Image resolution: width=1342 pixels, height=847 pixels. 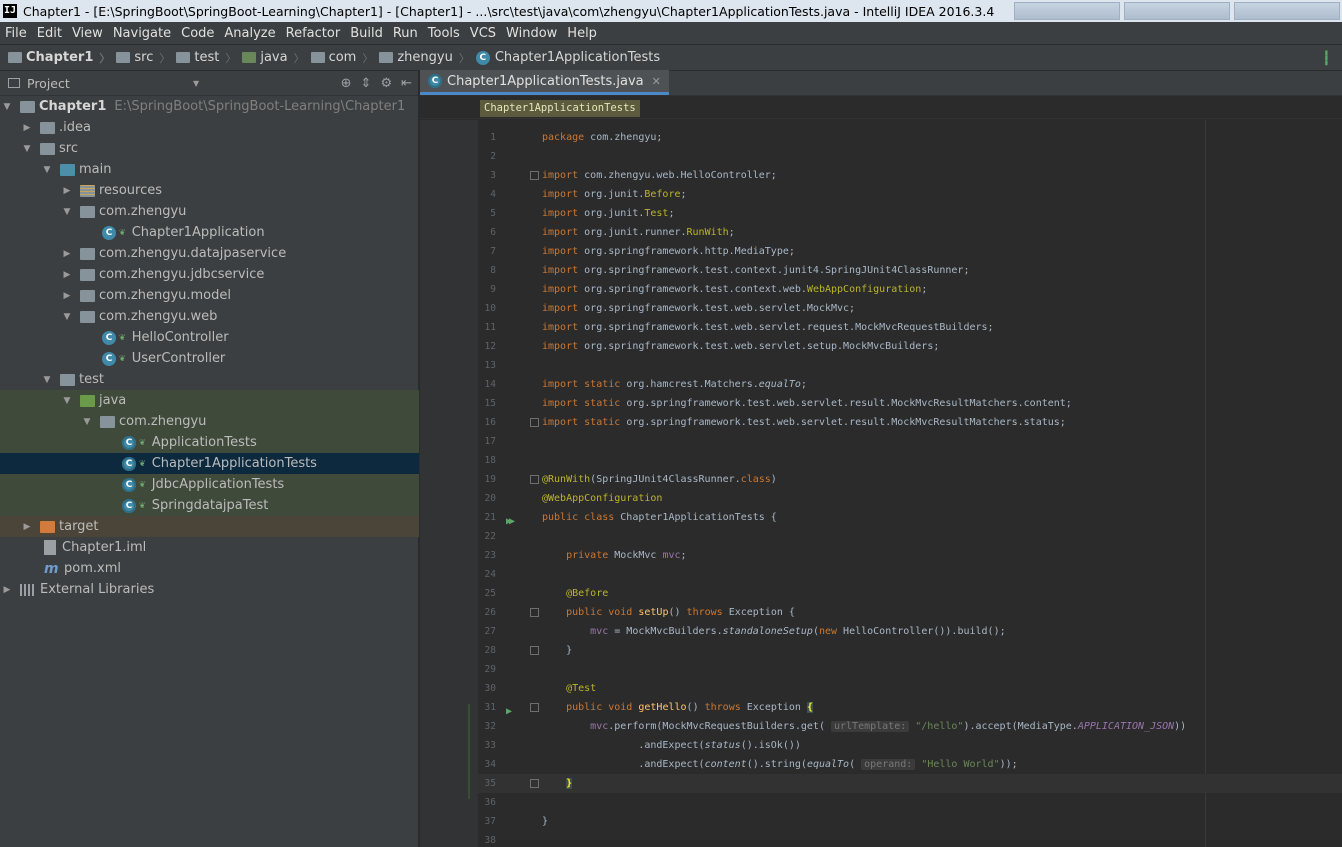 What do you see at coordinates (209, 58) in the screenshot?
I see `crumb-test: test 〉` at bounding box center [209, 58].